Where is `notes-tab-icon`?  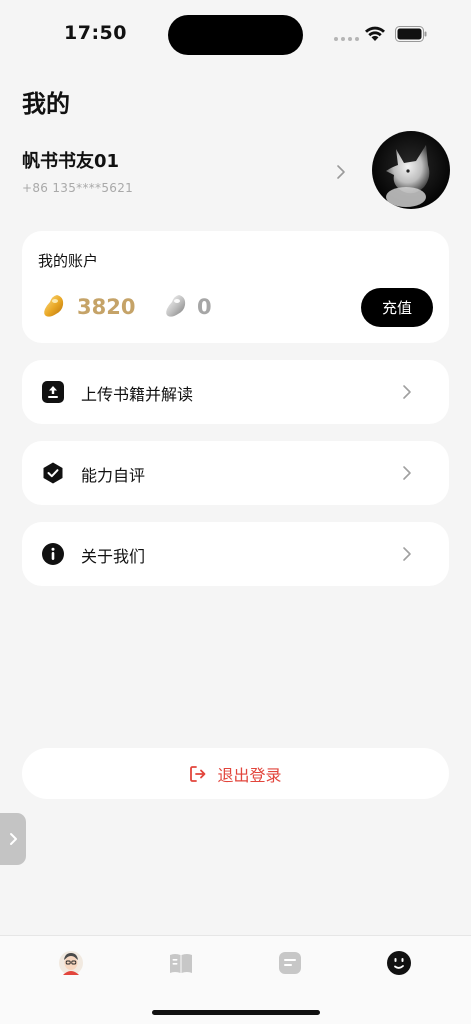 notes-tab-icon is located at coordinates (290, 963).